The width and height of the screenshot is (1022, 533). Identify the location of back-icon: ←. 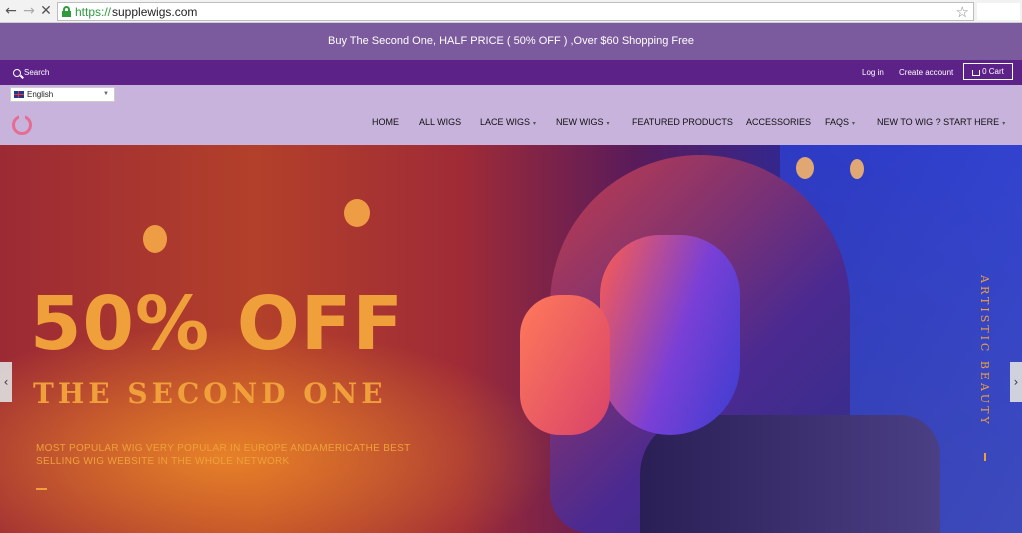
(11, 11).